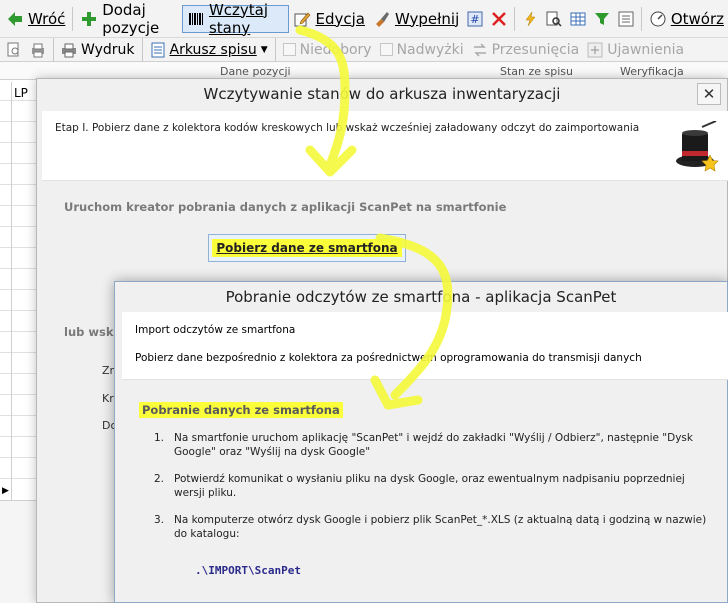 This screenshot has height=603, width=728. I want to click on fill-button: Wypełnij, so click(416, 19).